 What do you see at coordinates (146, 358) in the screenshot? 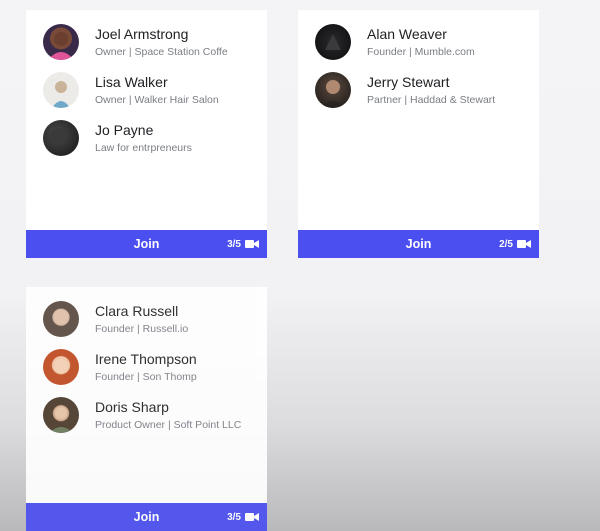
I see `member-name: Irene Thompson` at bounding box center [146, 358].